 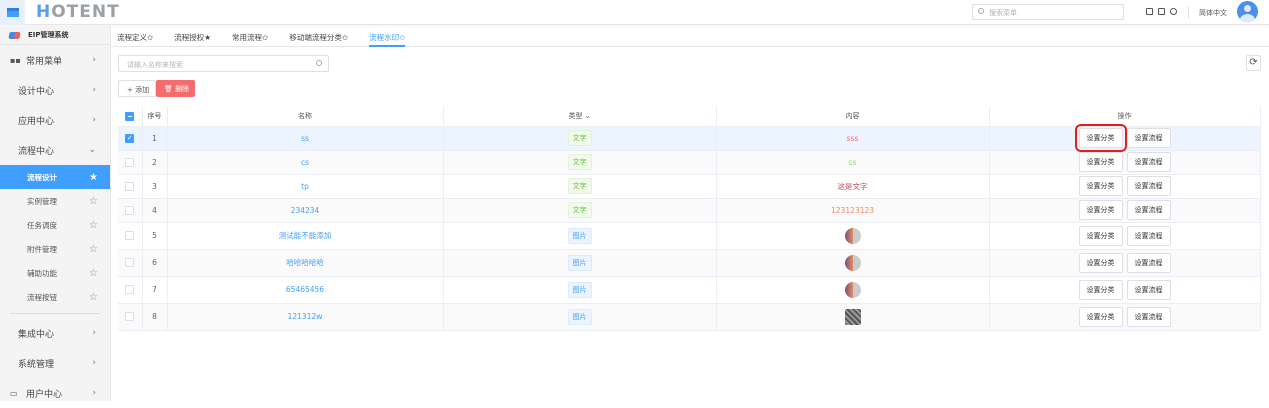 What do you see at coordinates (305, 210) in the screenshot?
I see `row-name: 234234` at bounding box center [305, 210].